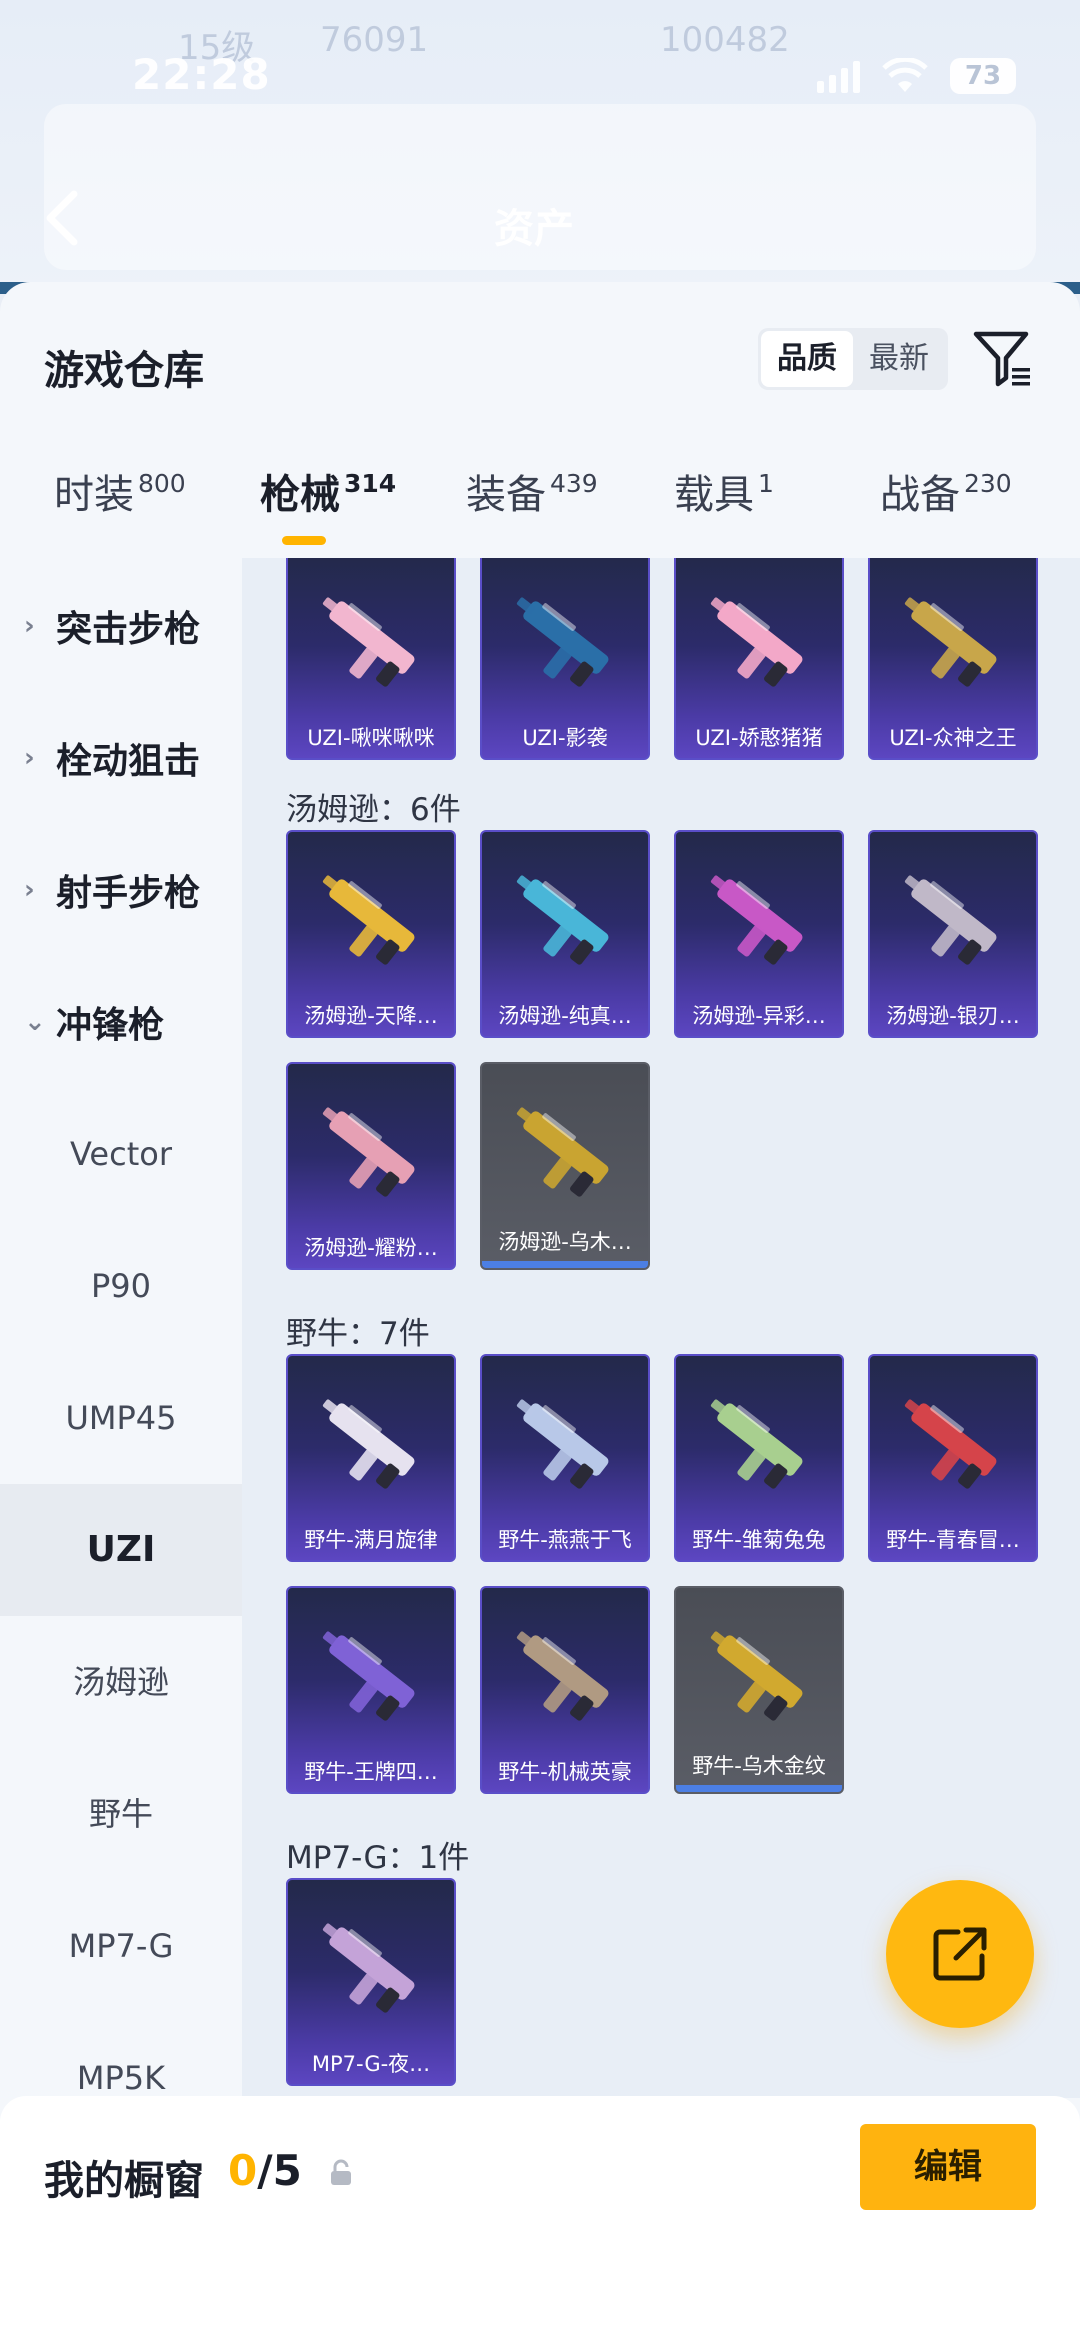 The image size is (1080, 2341). I want to click on showcase-title: 我的橱窗, so click(124, 2181).